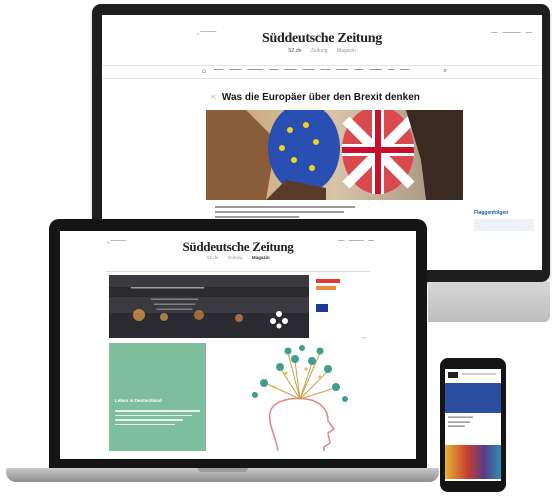  What do you see at coordinates (491, 213) in the screenshot?
I see `sidebar-title: Flaggenfolgen` at bounding box center [491, 213].